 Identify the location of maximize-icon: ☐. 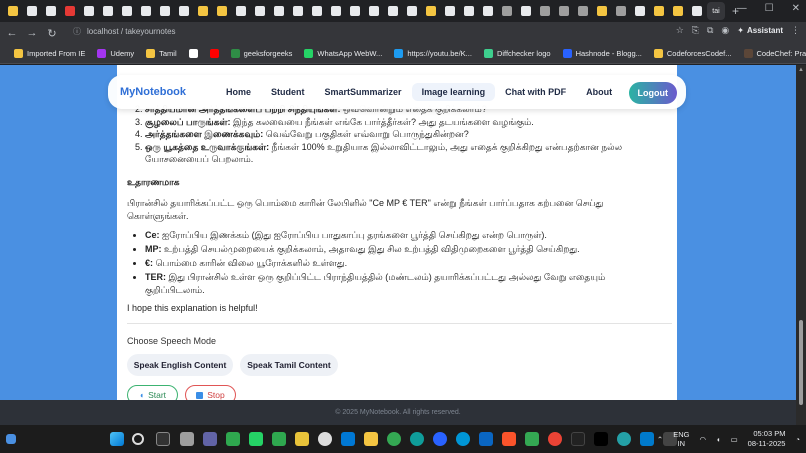
(769, 8).